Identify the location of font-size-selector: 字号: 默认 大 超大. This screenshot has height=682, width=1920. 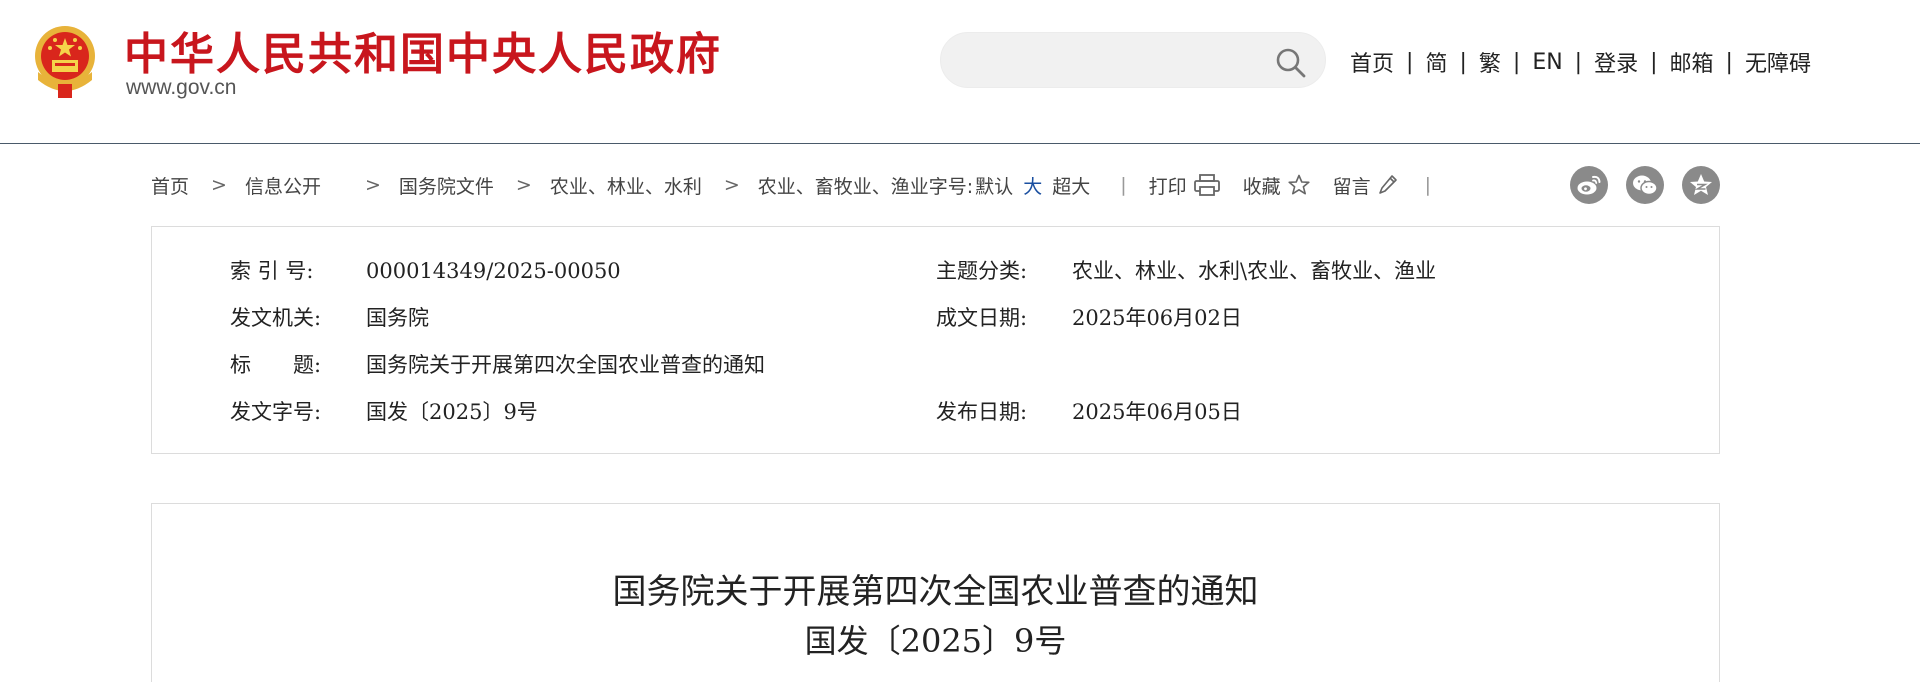
(1009, 185).